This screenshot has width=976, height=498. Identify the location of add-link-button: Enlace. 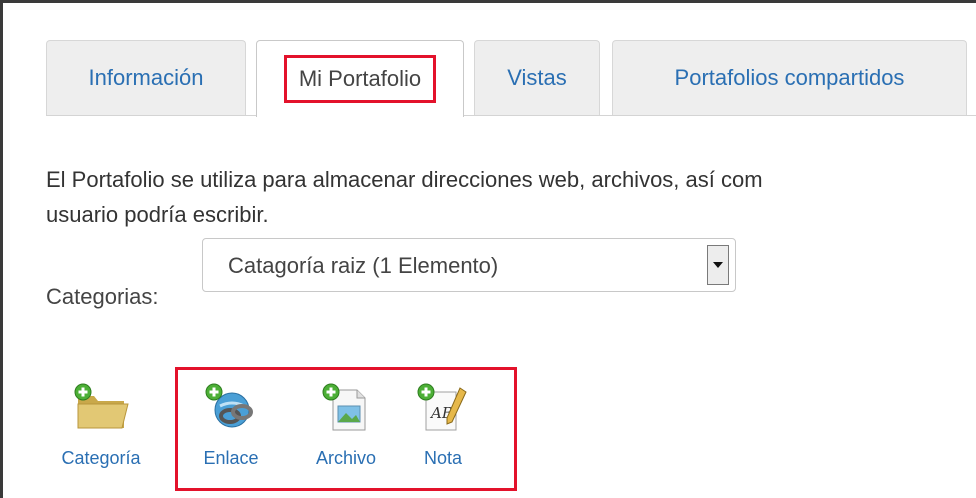
(231, 425).